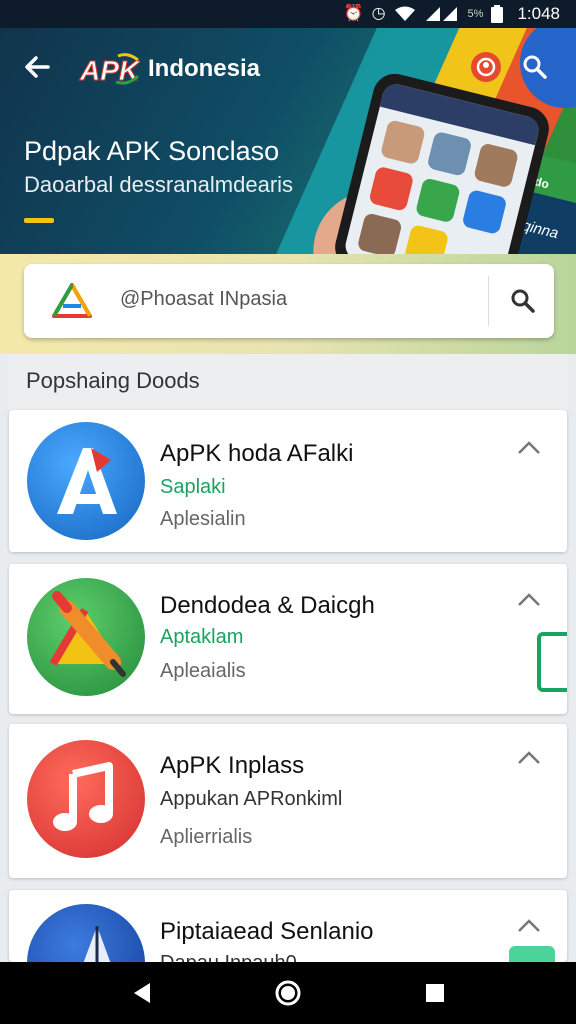  Describe the element at coordinates (143, 993) in the screenshot. I see `back-nav-icon` at that location.